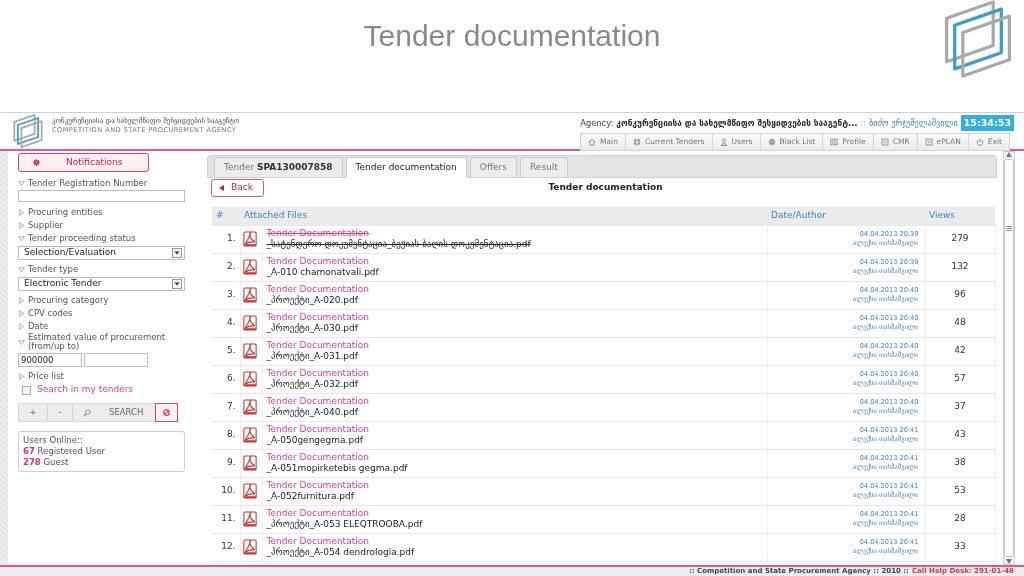 The image size is (1024, 576). What do you see at coordinates (337, 468) in the screenshot?
I see `file-name: _A-051mopirketebis gegma.pdf` at bounding box center [337, 468].